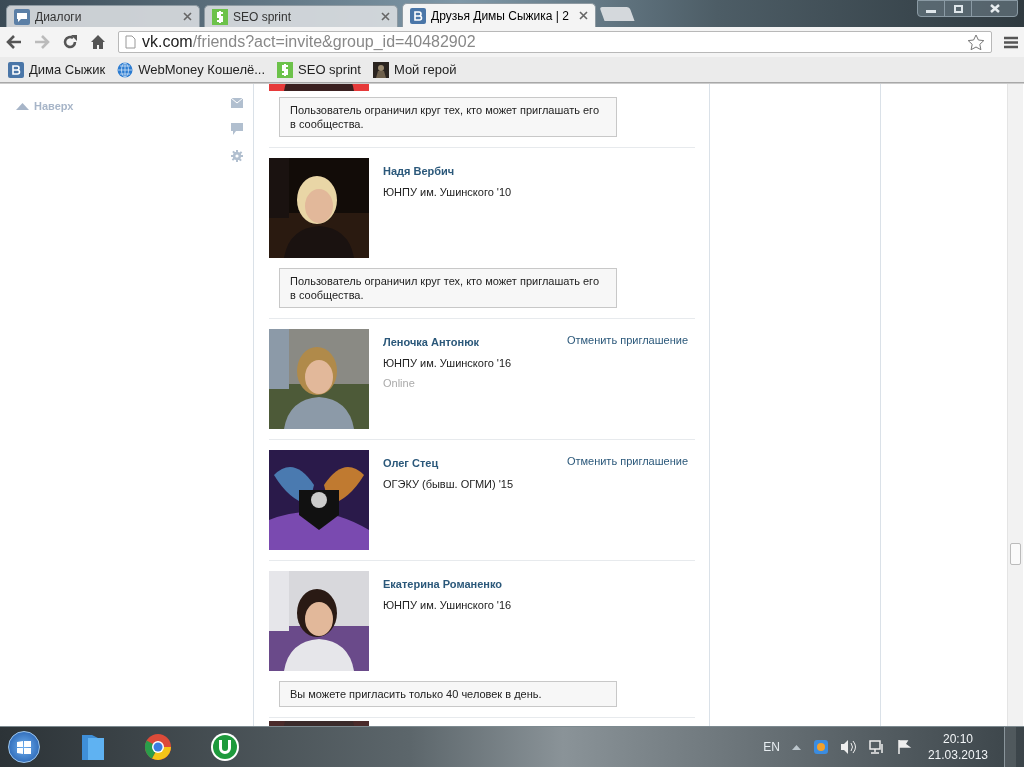 The image size is (1024, 768). What do you see at coordinates (301, 16) in the screenshot?
I see `browser-tab: SEO sprint` at bounding box center [301, 16].